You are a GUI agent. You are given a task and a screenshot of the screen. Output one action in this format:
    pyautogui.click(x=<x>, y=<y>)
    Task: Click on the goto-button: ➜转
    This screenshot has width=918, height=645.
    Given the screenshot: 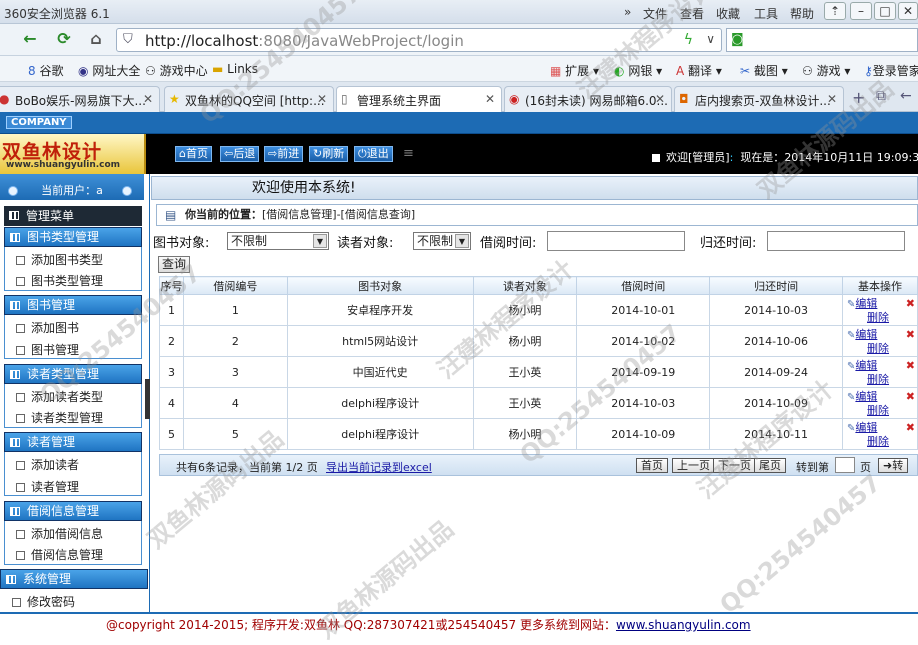 What is the action you would take?
    pyautogui.click(x=893, y=465)
    